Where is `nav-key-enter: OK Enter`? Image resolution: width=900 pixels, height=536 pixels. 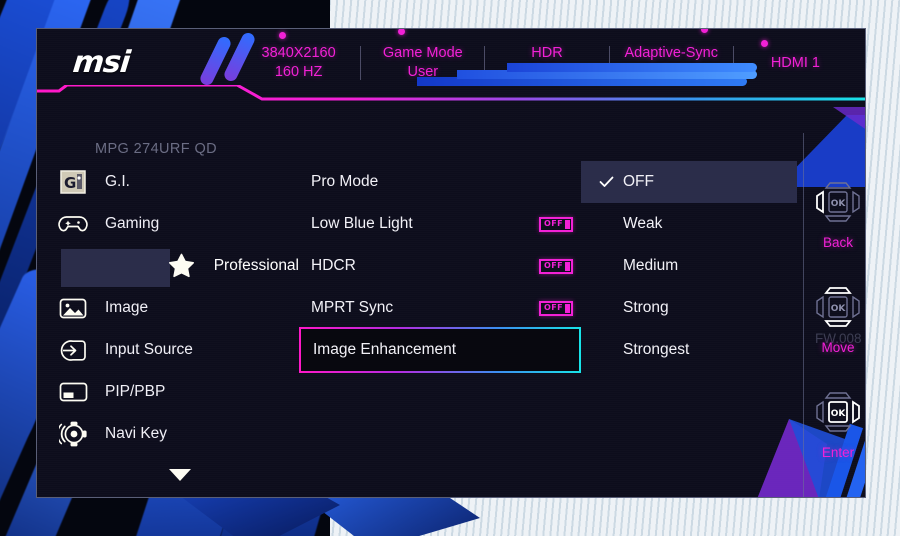
nav-key-enter: OK Enter is located at coordinates (837, 423).